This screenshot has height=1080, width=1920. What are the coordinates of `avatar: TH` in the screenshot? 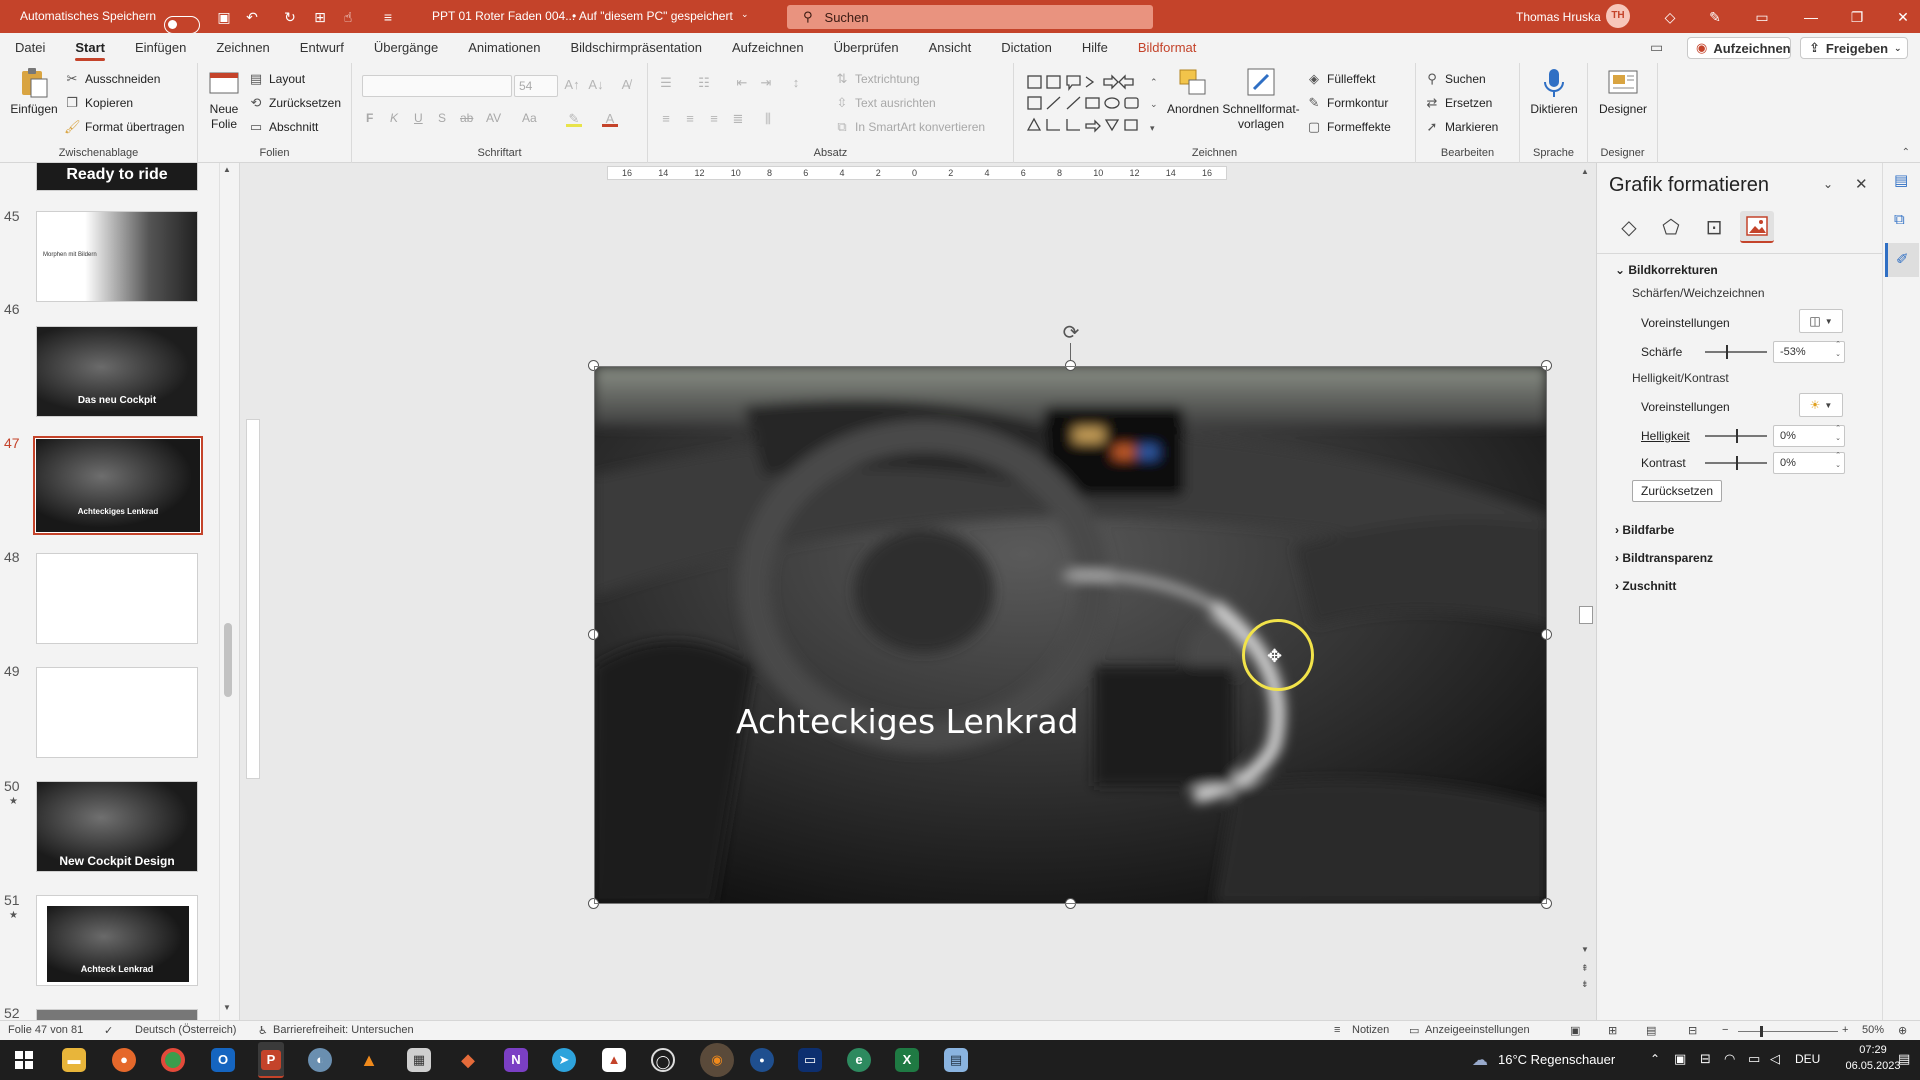 It's located at (1618, 16).